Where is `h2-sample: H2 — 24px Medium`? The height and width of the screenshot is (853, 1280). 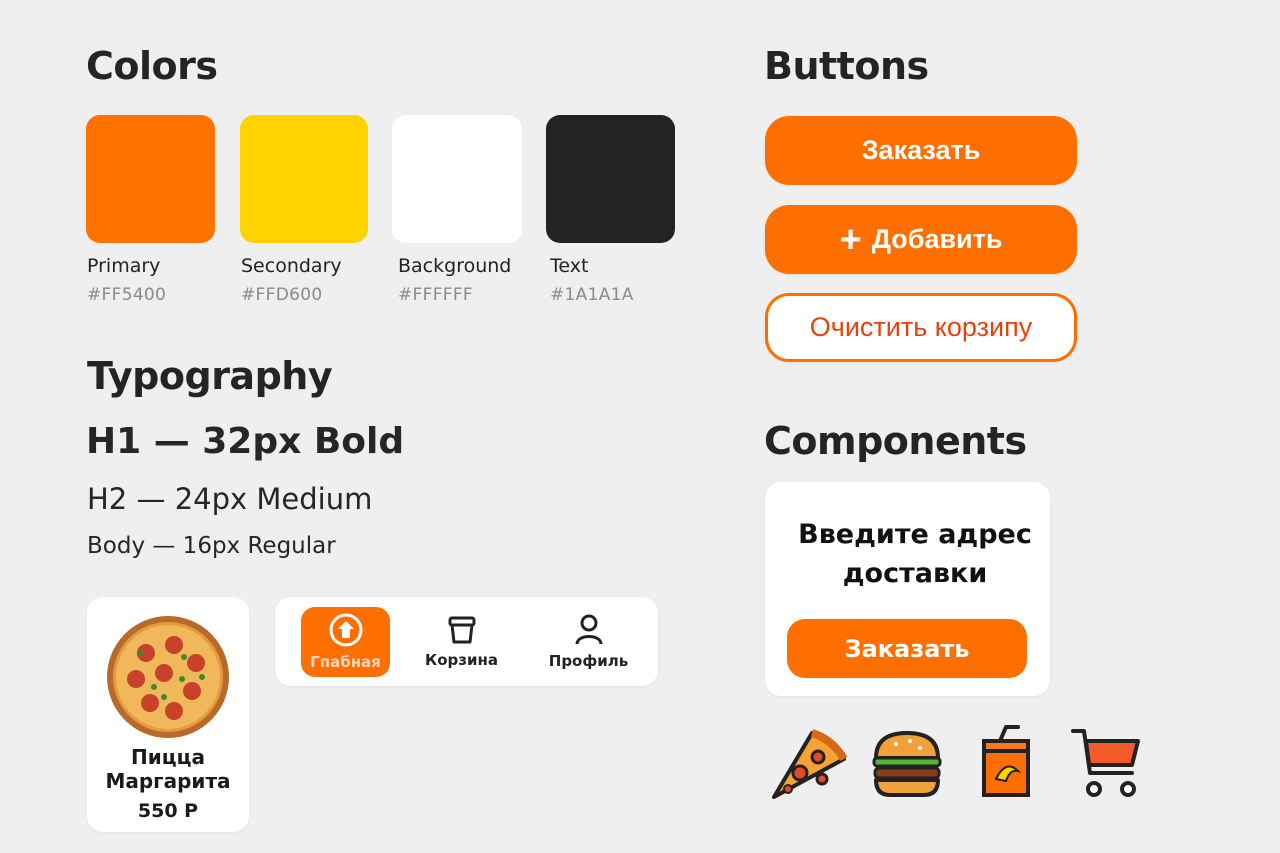 h2-sample: H2 — 24px Medium is located at coordinates (230, 499).